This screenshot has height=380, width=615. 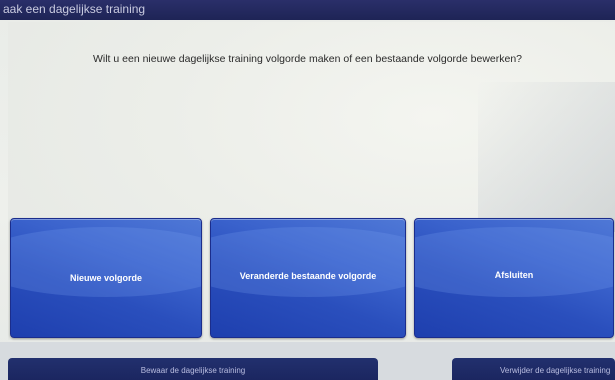 What do you see at coordinates (546, 157) in the screenshot?
I see `screen-glare` at bounding box center [546, 157].